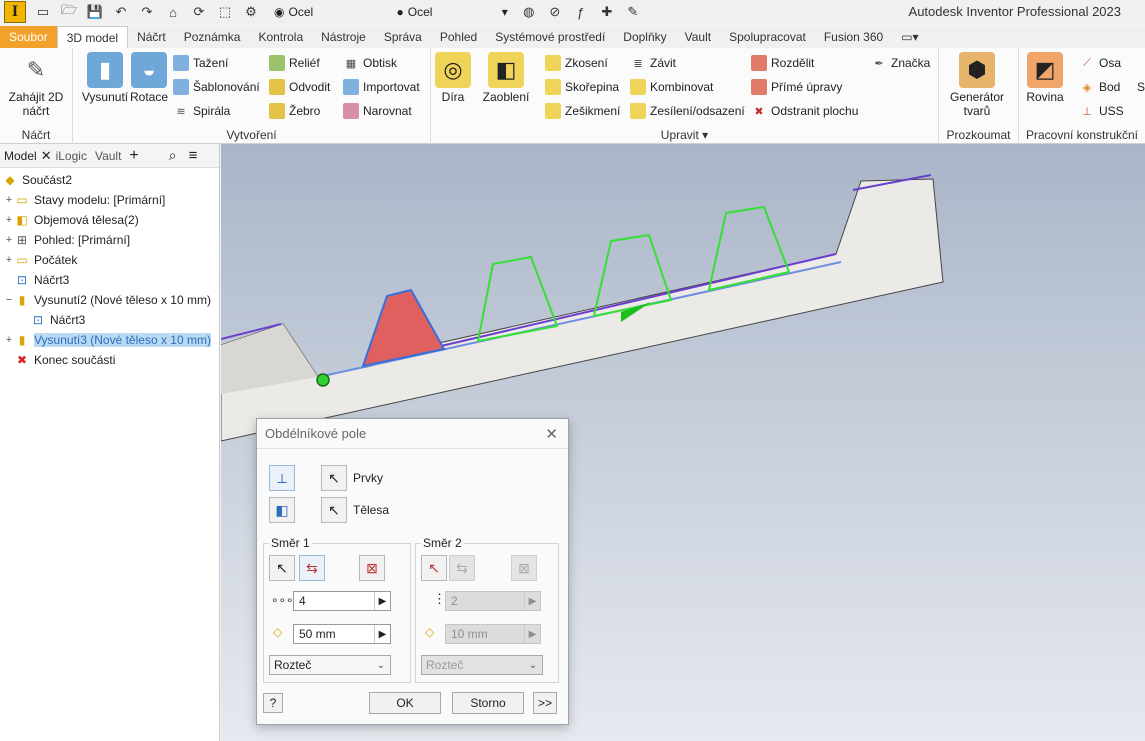  What do you see at coordinates (216, 87) in the screenshot?
I see `loft-button: Šablonování` at bounding box center [216, 87].